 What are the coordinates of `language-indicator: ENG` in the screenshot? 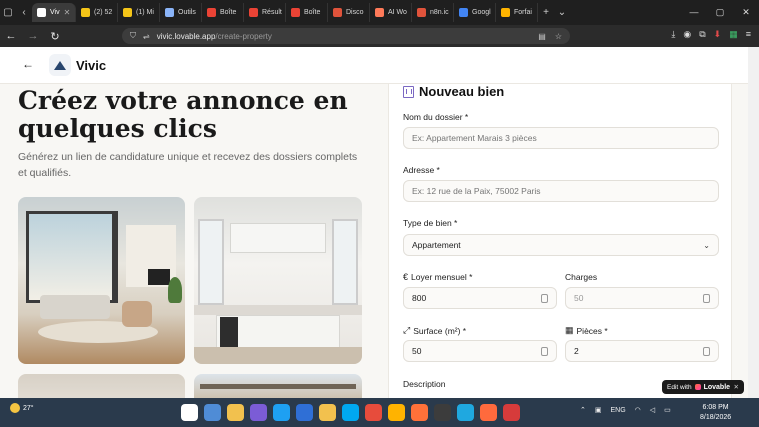 It's located at (618, 410).